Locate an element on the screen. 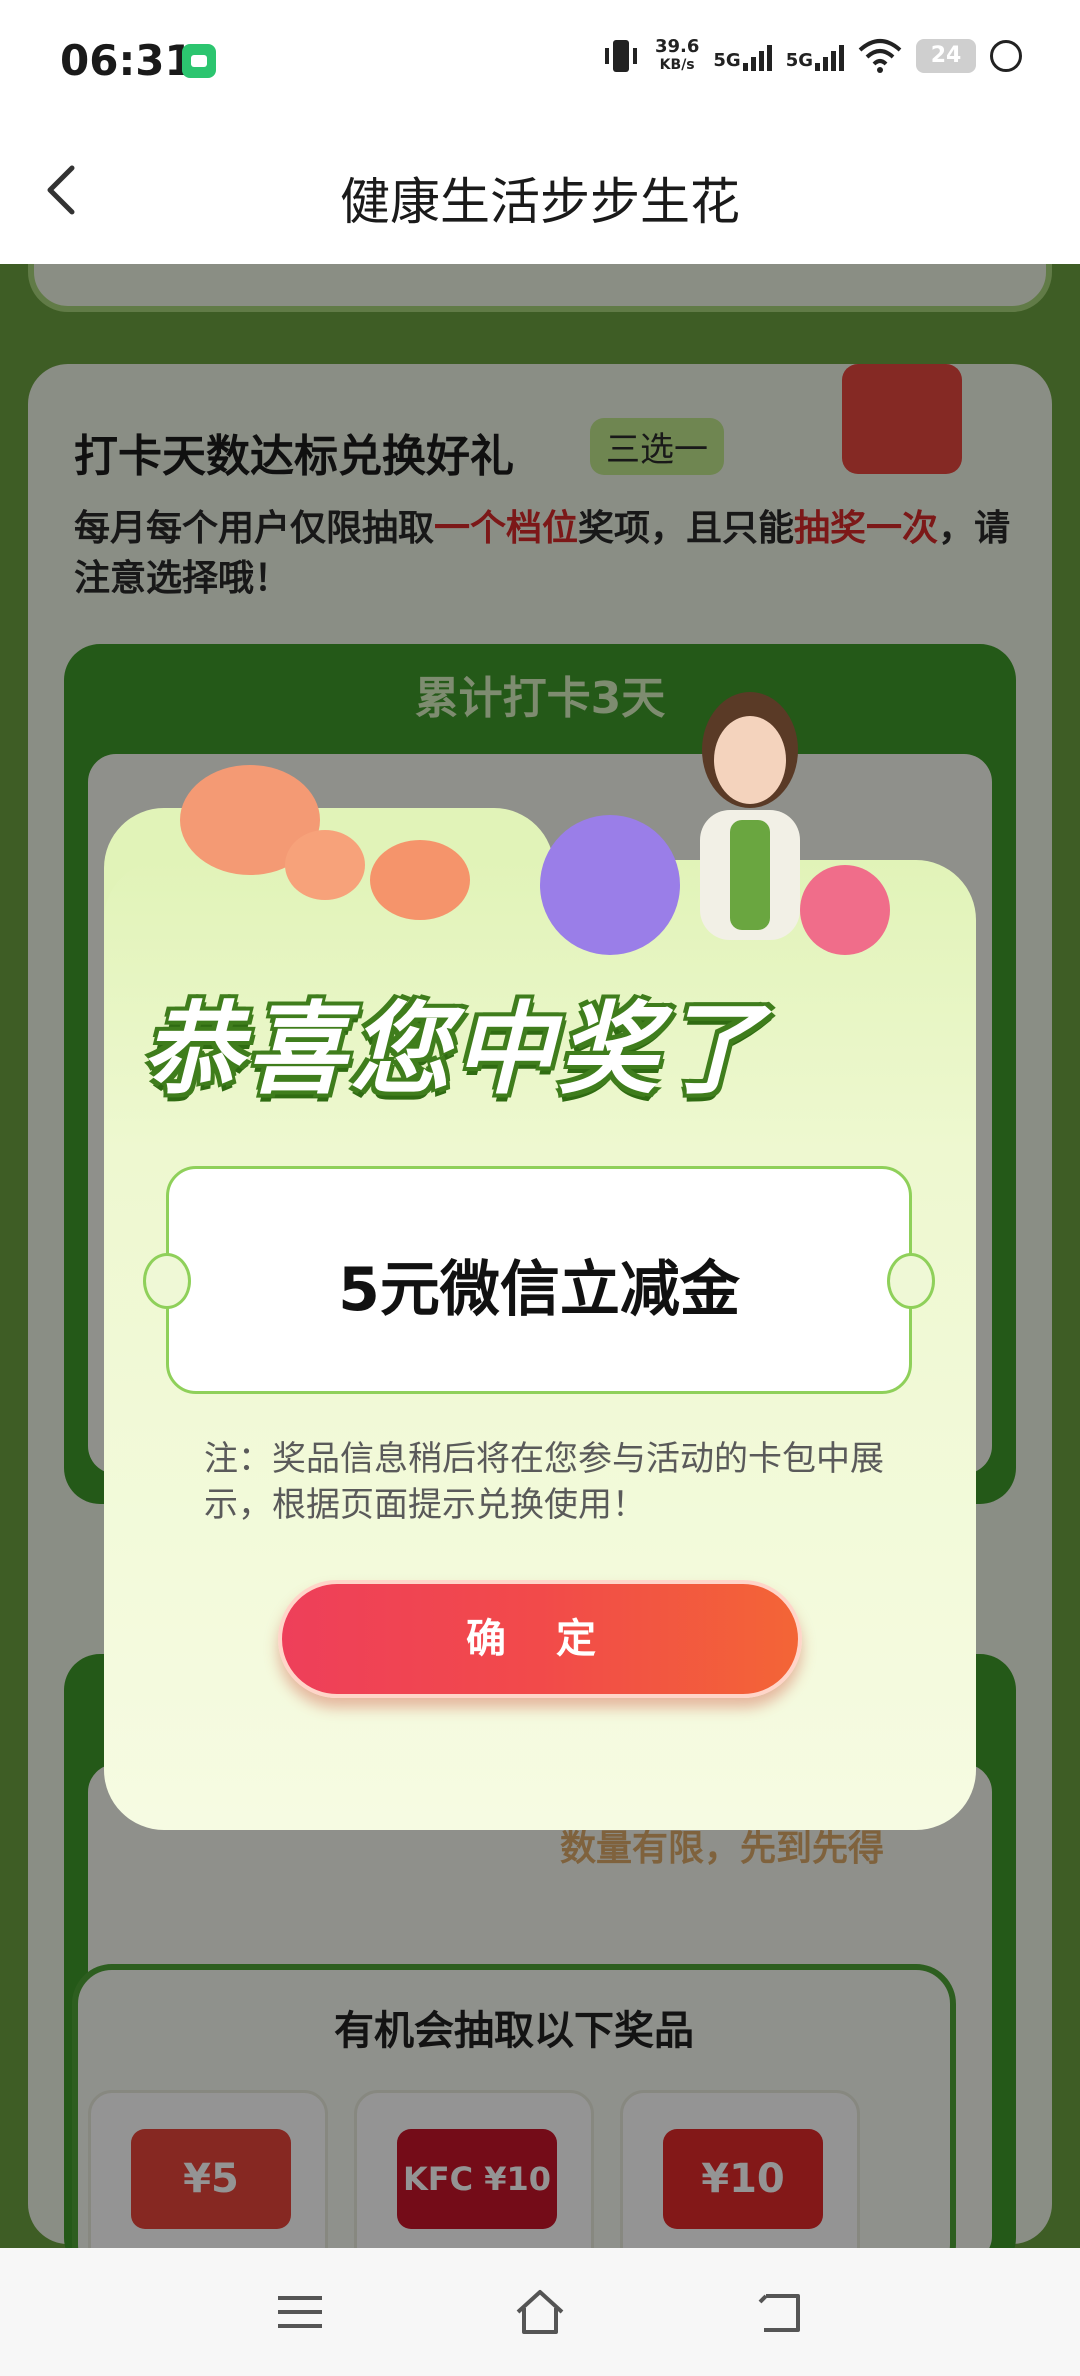 The width and height of the screenshot is (1080, 2376). congrats-headline: 恭喜您中奖了 is located at coordinates (454, 1049).